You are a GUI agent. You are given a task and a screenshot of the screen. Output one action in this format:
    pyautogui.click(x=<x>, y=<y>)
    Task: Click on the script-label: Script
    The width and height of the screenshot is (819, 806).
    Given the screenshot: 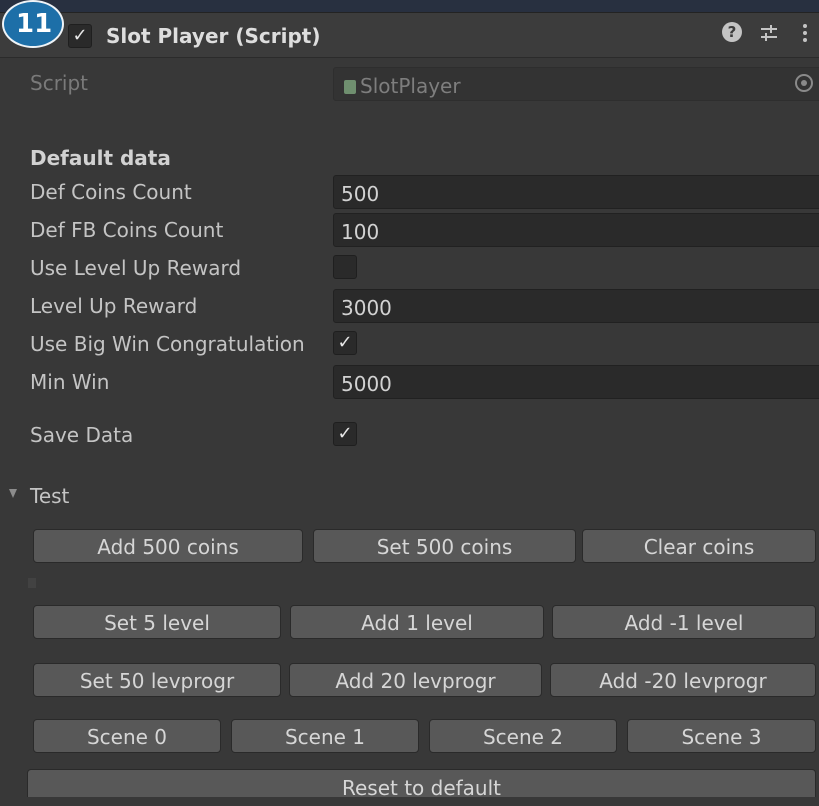 What is the action you would take?
    pyautogui.click(x=59, y=83)
    